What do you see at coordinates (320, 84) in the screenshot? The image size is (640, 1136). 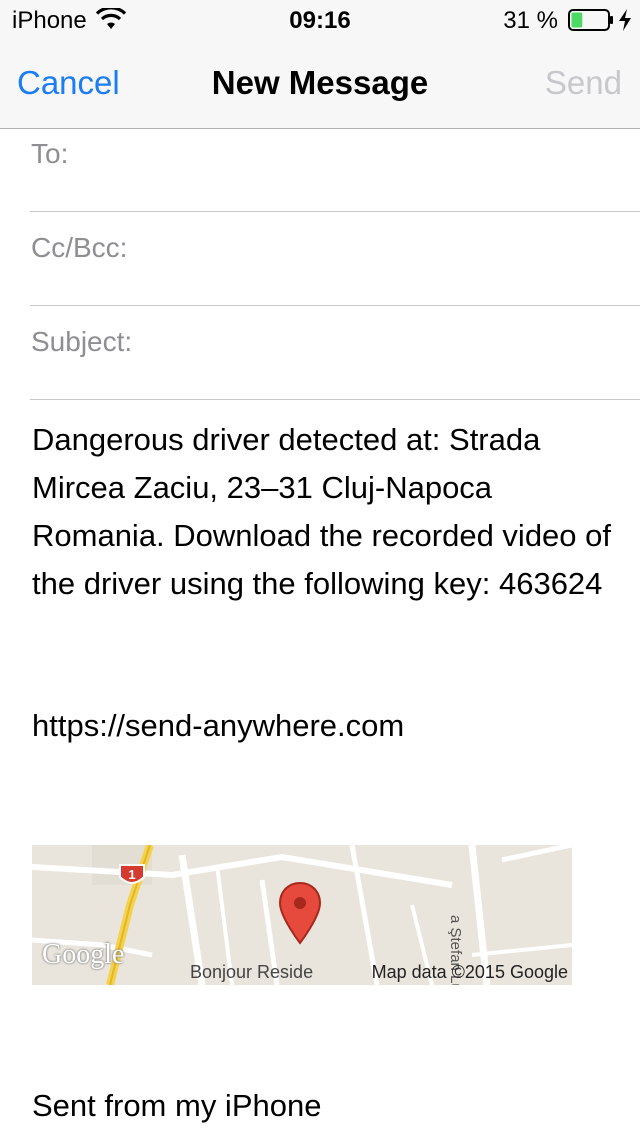 I see `navigation-bar: Cancel New Message Send` at bounding box center [320, 84].